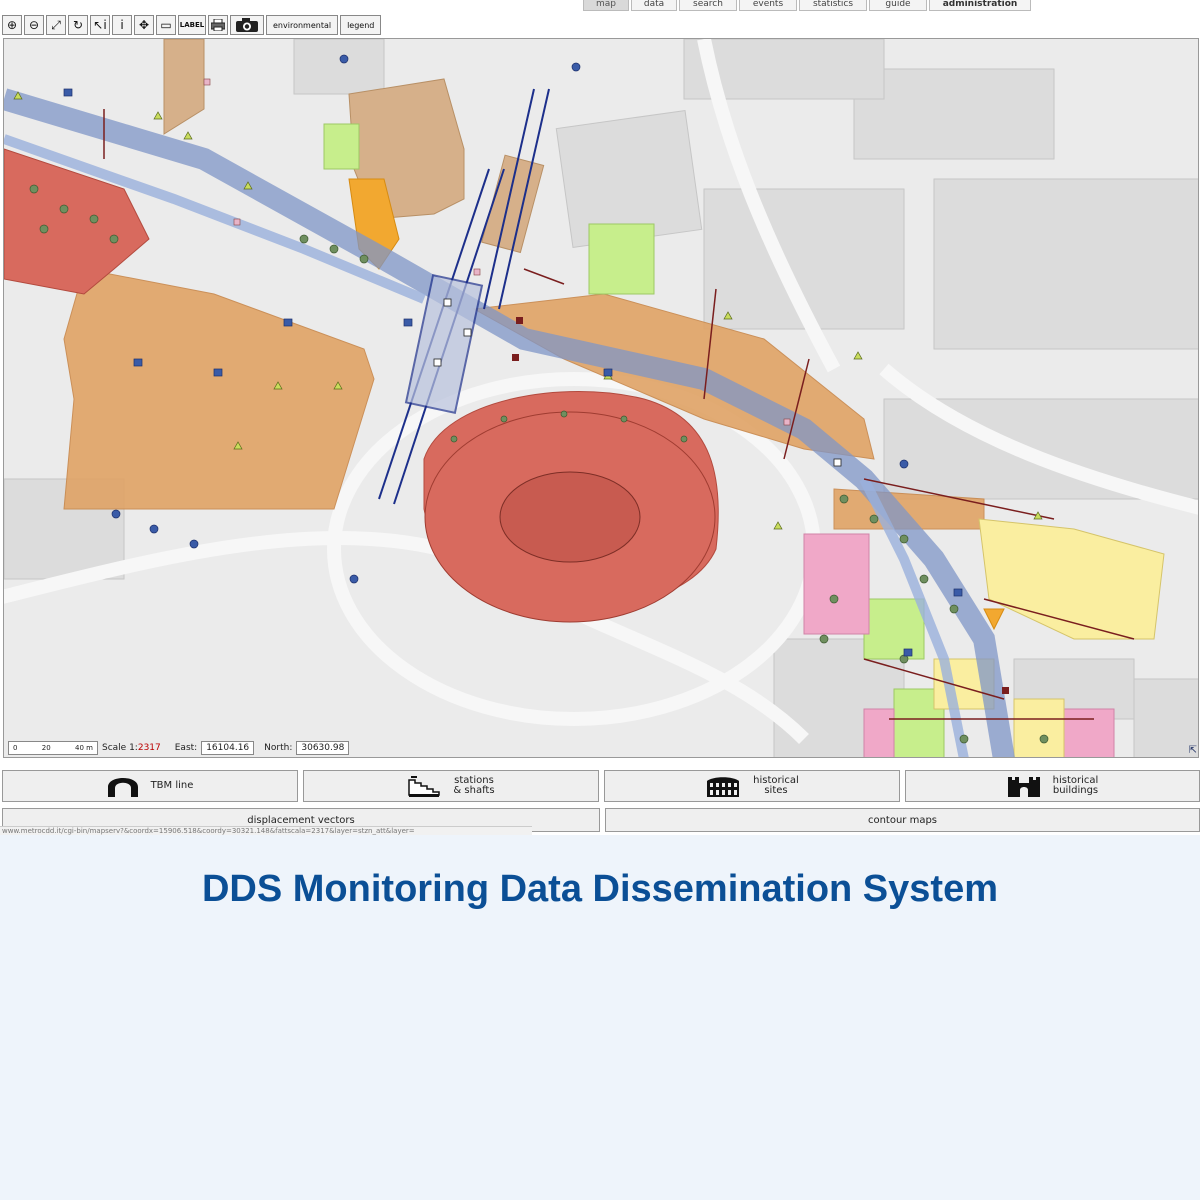 This screenshot has width=1200, height=1200. I want to click on measure-icon: ▭, so click(166, 25).